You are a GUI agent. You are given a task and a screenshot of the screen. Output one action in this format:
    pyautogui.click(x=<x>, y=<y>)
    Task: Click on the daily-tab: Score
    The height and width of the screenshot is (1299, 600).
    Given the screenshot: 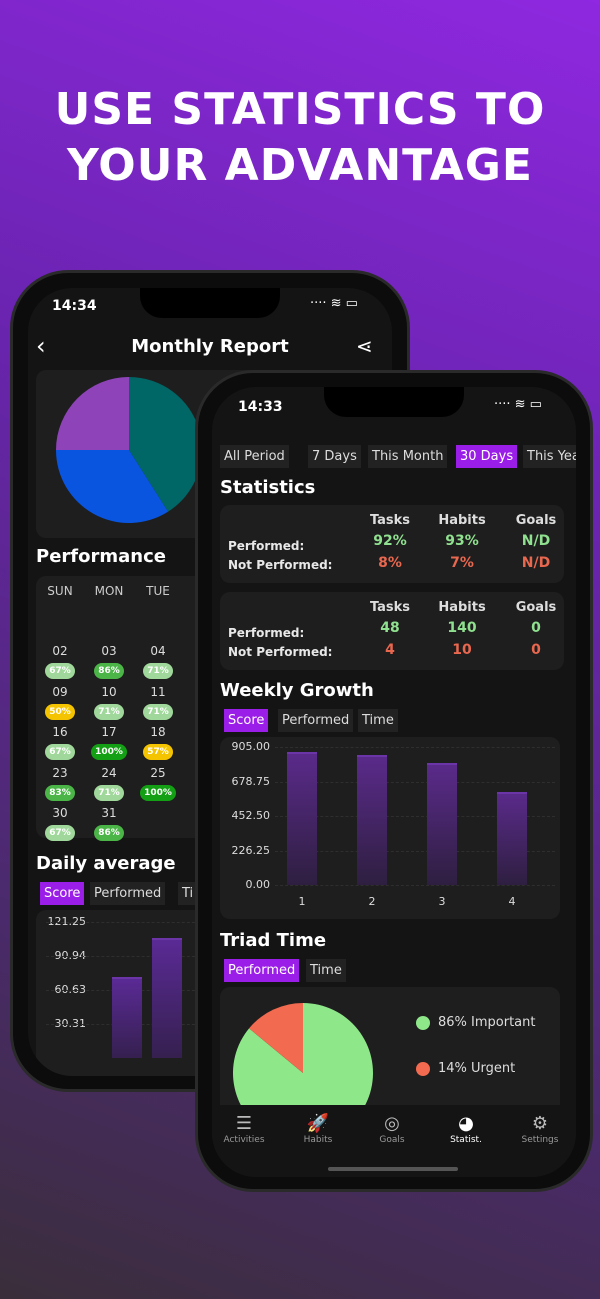 What is the action you would take?
    pyautogui.click(x=62, y=893)
    